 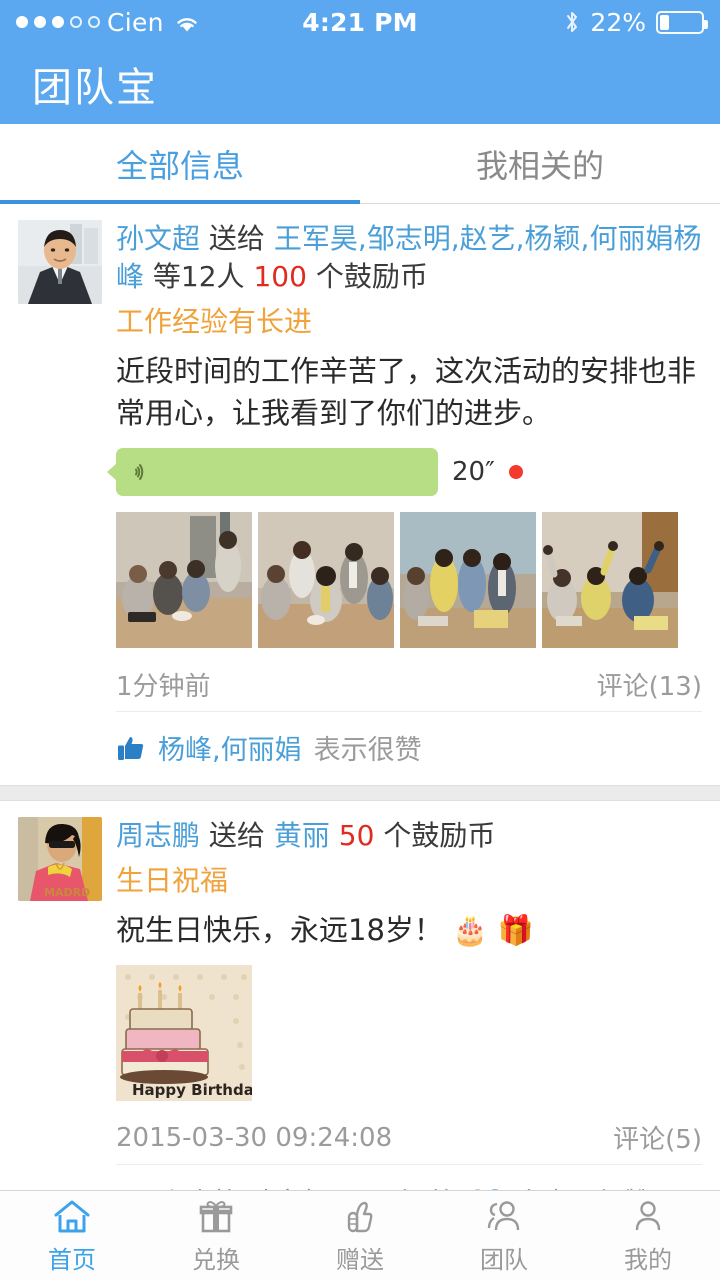 What do you see at coordinates (409, 258) in the screenshot?
I see `post-headline: 孙文超 送给 王军昊,邹志明,赵艺,杨颖,何丽娟杨峰 等12人 100 个鼓励币` at bounding box center [409, 258].